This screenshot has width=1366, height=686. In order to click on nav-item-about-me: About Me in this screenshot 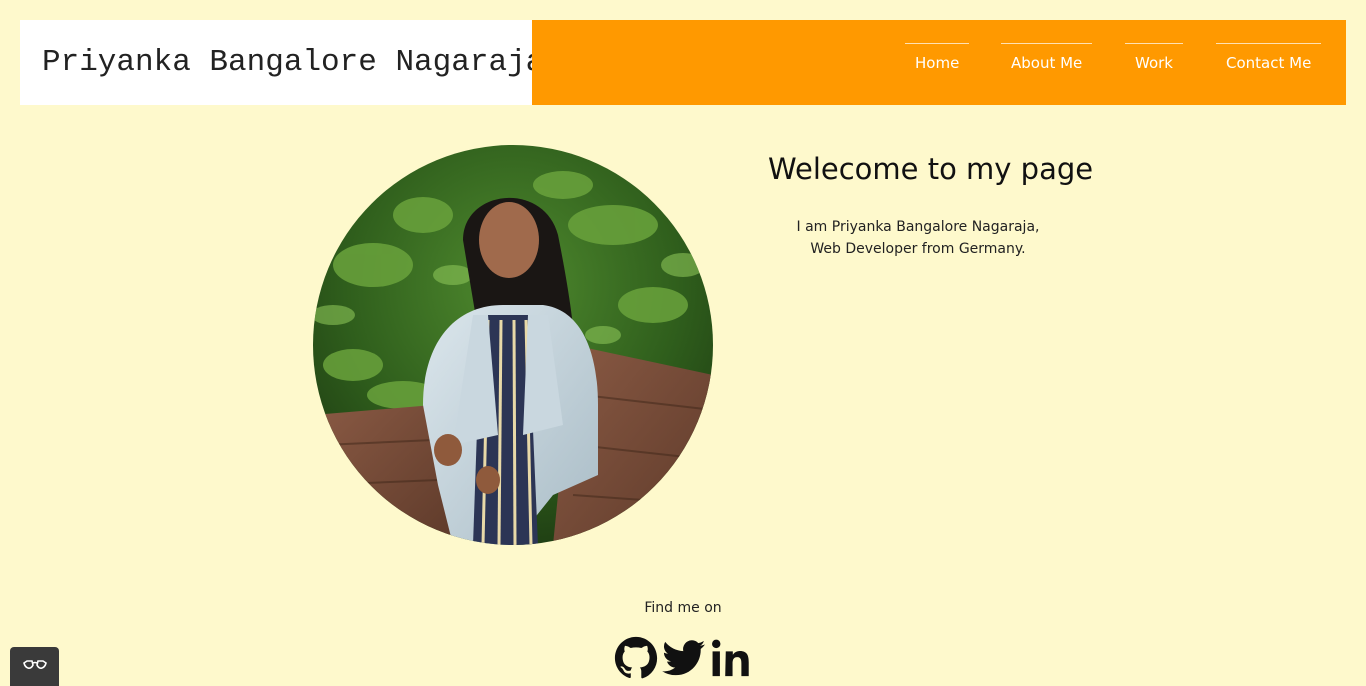, I will do `click(1047, 57)`.